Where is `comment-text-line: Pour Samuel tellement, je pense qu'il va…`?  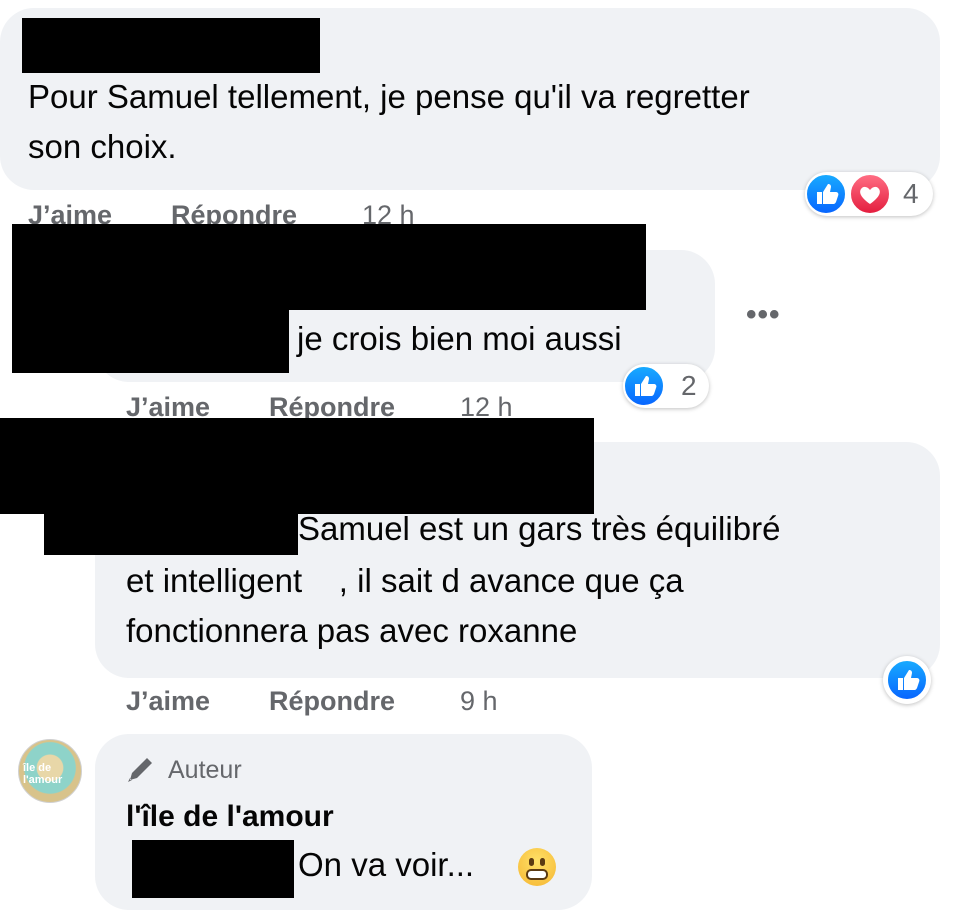 comment-text-line: Pour Samuel tellement, je pense qu'il va… is located at coordinates (389, 96).